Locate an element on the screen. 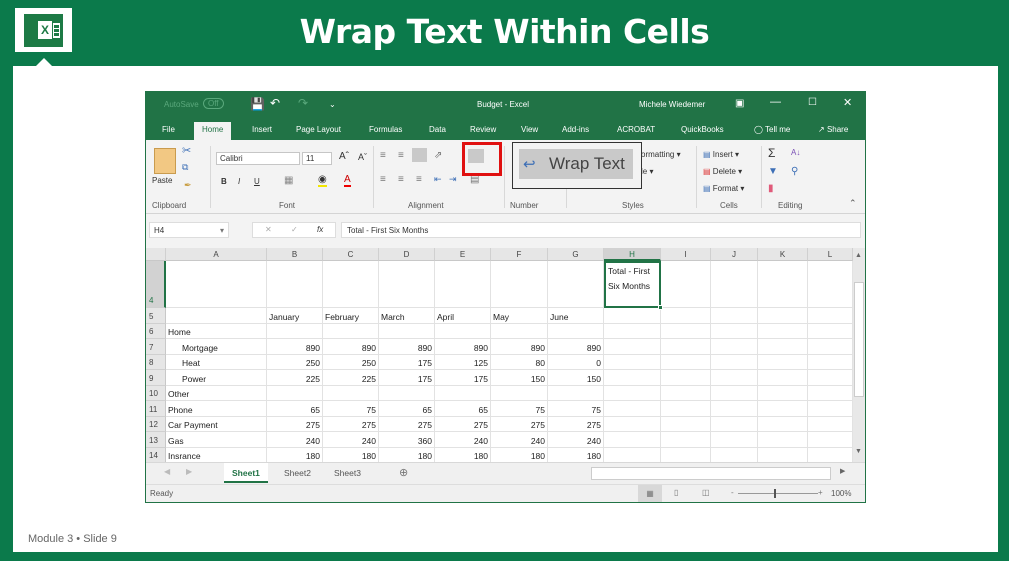 The width and height of the screenshot is (1009, 561). enter-icon: ✓ is located at coordinates (294, 229).